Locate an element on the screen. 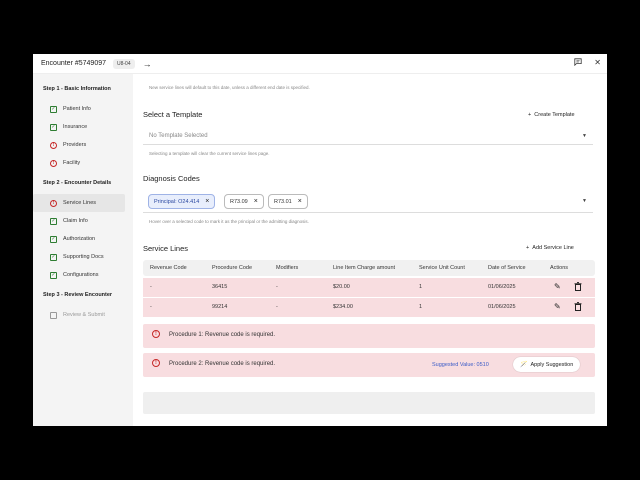 The height and width of the screenshot is (480, 640). column-header: Date of Service is located at coordinates (507, 268).